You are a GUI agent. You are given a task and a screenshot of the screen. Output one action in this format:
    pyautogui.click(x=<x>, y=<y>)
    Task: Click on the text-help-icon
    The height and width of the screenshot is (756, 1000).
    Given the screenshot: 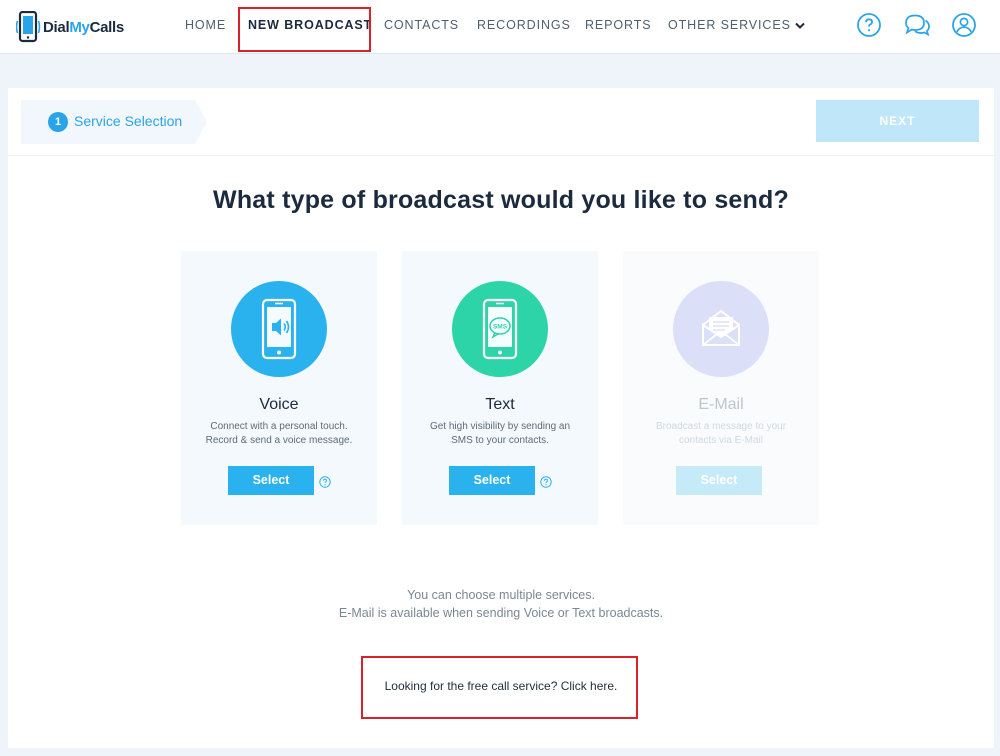 What is the action you would take?
    pyautogui.click(x=546, y=481)
    